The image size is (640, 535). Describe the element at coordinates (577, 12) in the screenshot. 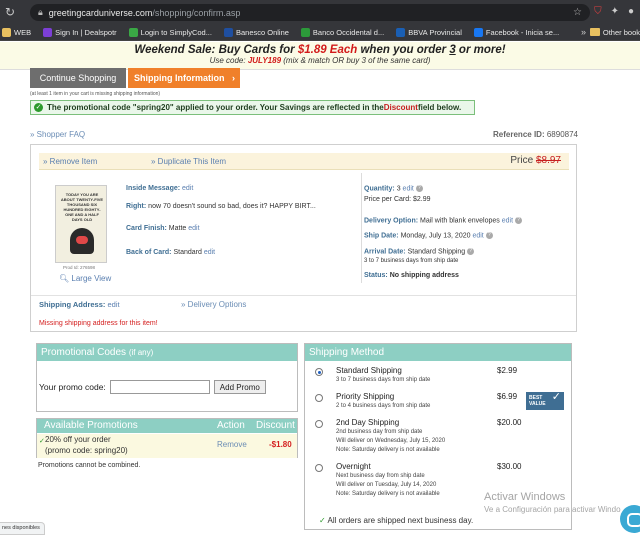

I see `bookmark-star-icon: ☆` at that location.